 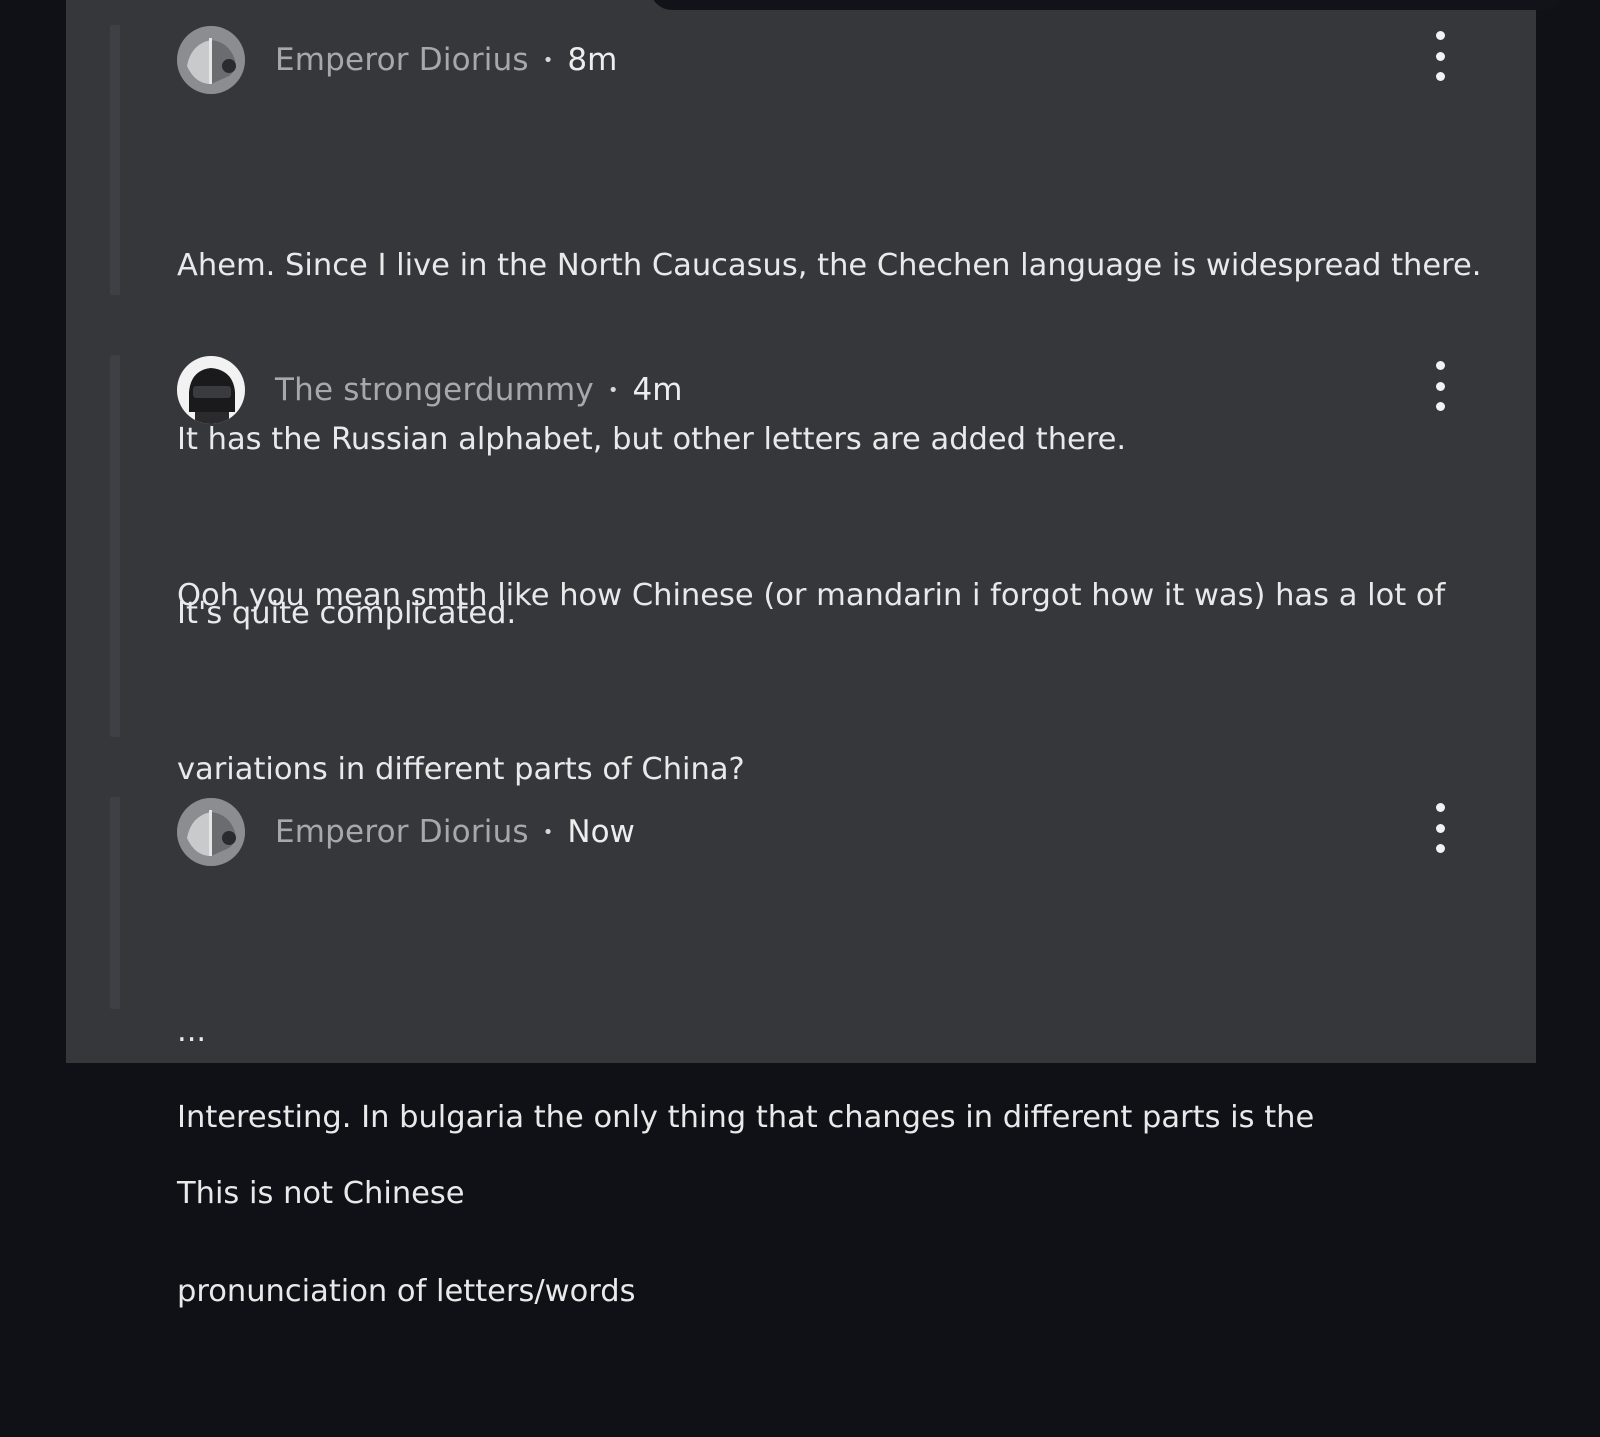 What do you see at coordinates (601, 832) in the screenshot?
I see `timestamp: Now` at bounding box center [601, 832].